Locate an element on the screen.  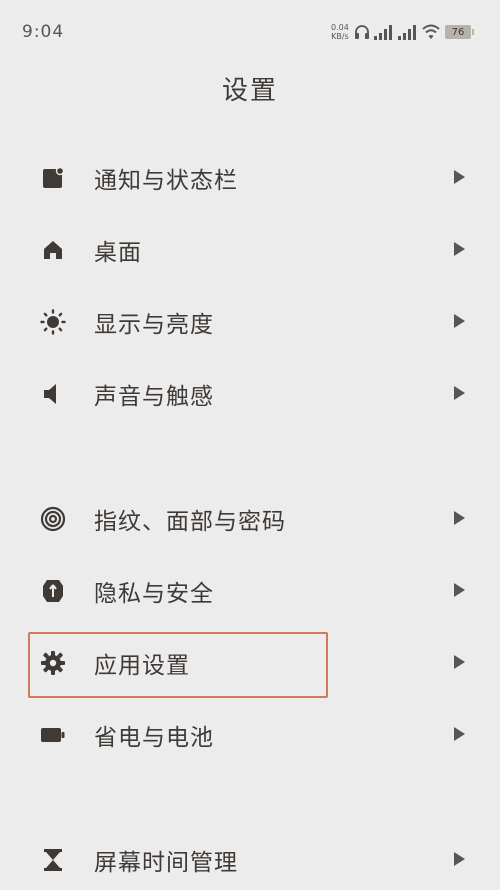
status-icons is located at coordinates (397, 32).